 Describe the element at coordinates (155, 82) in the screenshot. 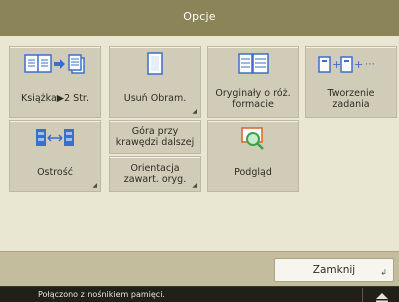

I see `erase-frame-button: Usuń Obram. ◢` at that location.